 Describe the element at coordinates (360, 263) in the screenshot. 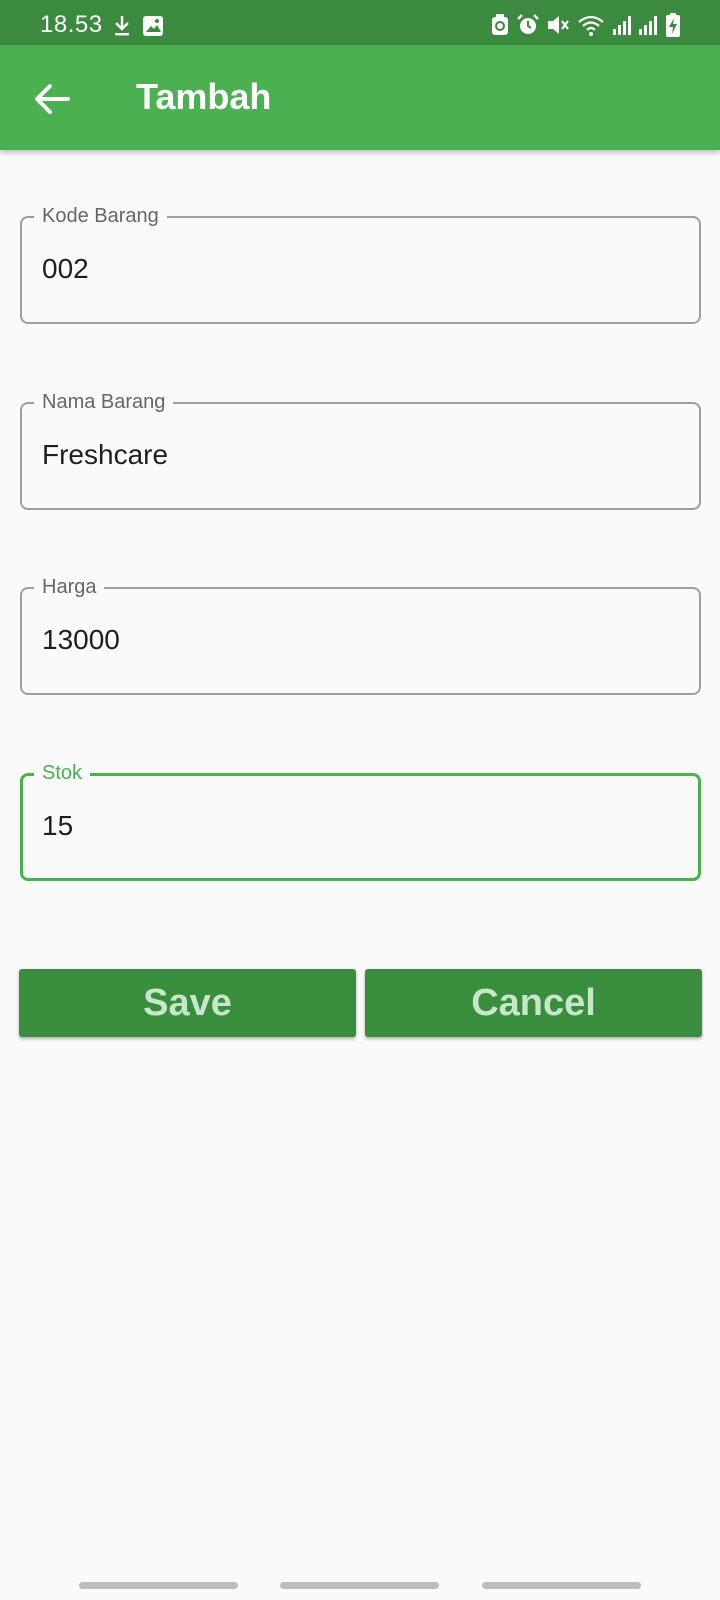

I see `kode-barang-field: Kode Barang 002` at that location.